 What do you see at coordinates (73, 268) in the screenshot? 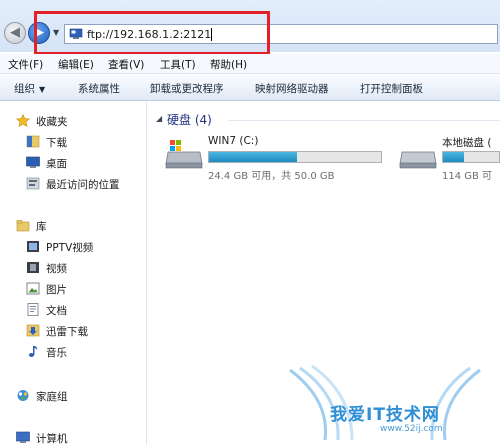
I see `nav-item-videos: 视频` at bounding box center [73, 268].